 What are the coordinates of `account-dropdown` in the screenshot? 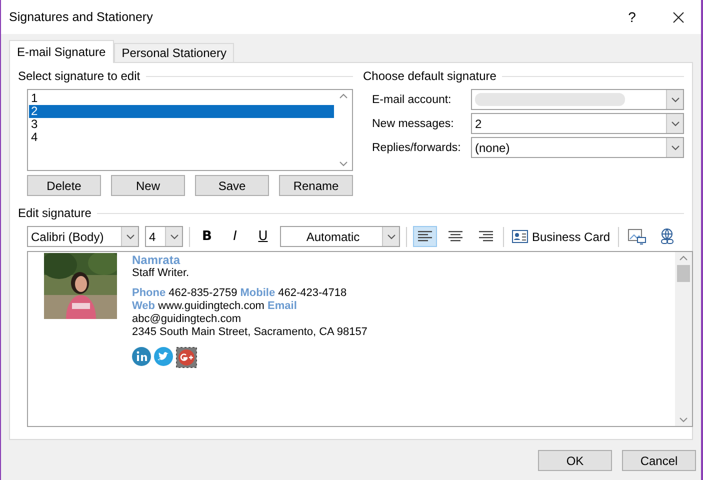 It's located at (577, 99).